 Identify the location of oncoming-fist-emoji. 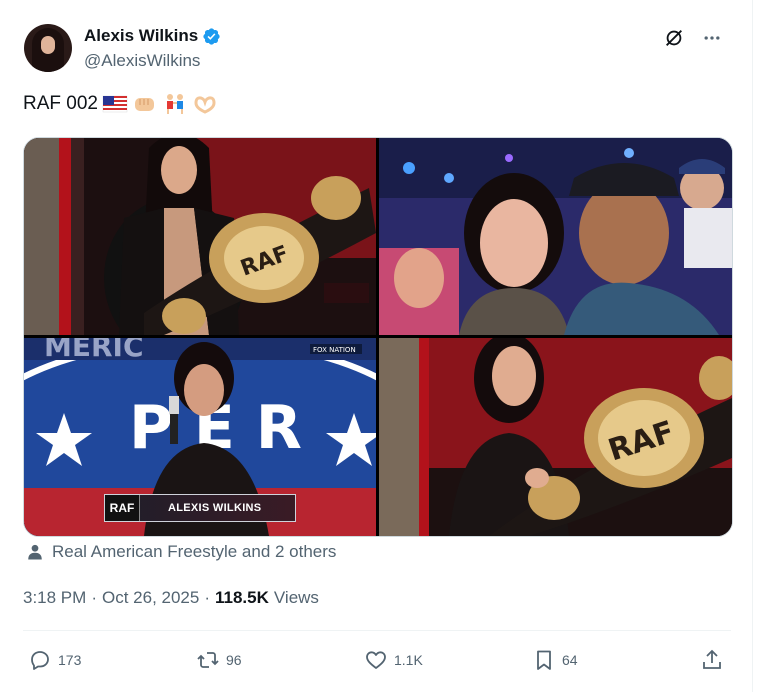
(144, 104).